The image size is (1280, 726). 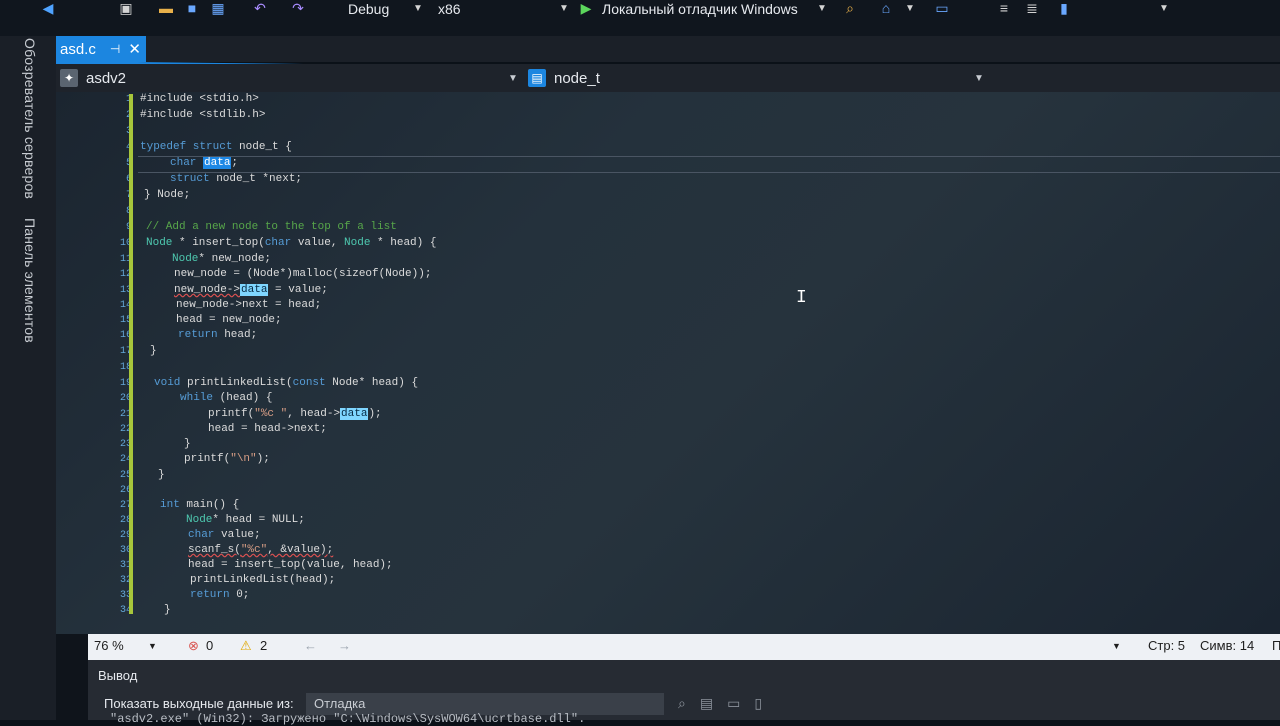 I want to click on line-number: 25, so click(x=125, y=475).